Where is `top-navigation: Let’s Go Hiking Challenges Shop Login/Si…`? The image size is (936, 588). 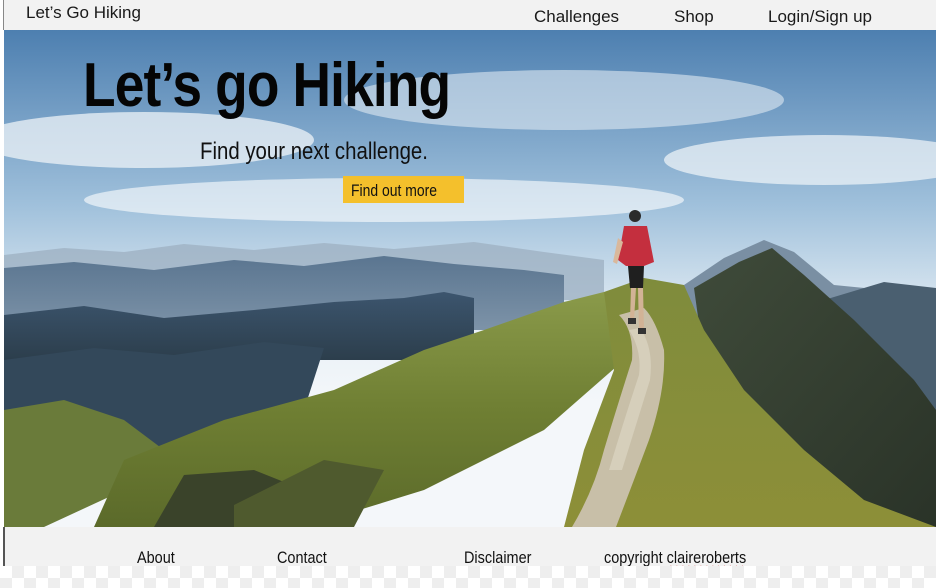
top-navigation: Let’s Go Hiking Challenges Shop Login/Si… is located at coordinates (469, 15).